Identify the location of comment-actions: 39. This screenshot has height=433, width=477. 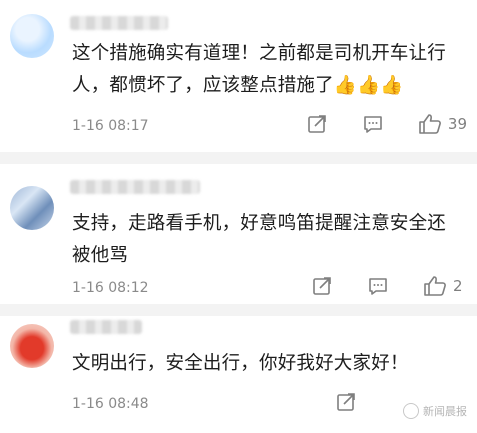
(386, 124).